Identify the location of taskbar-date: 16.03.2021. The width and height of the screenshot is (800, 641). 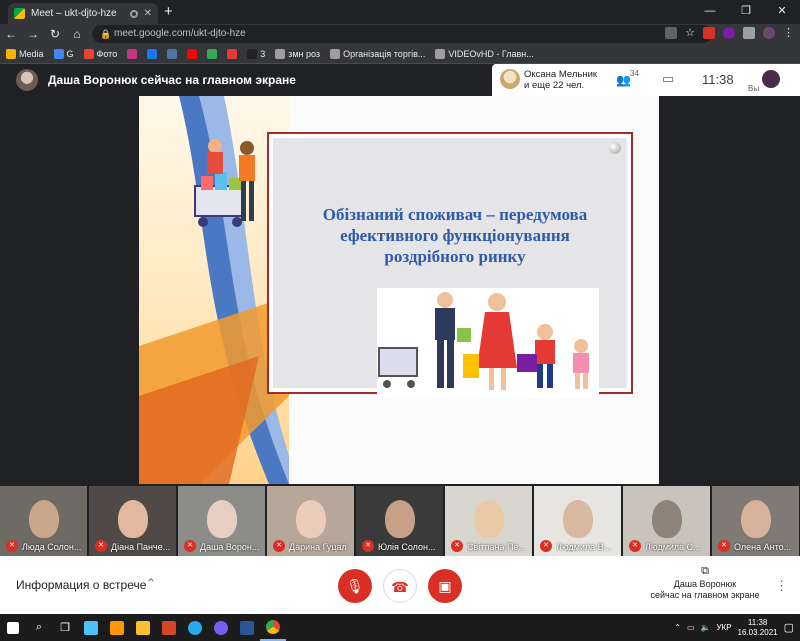
(757, 632).